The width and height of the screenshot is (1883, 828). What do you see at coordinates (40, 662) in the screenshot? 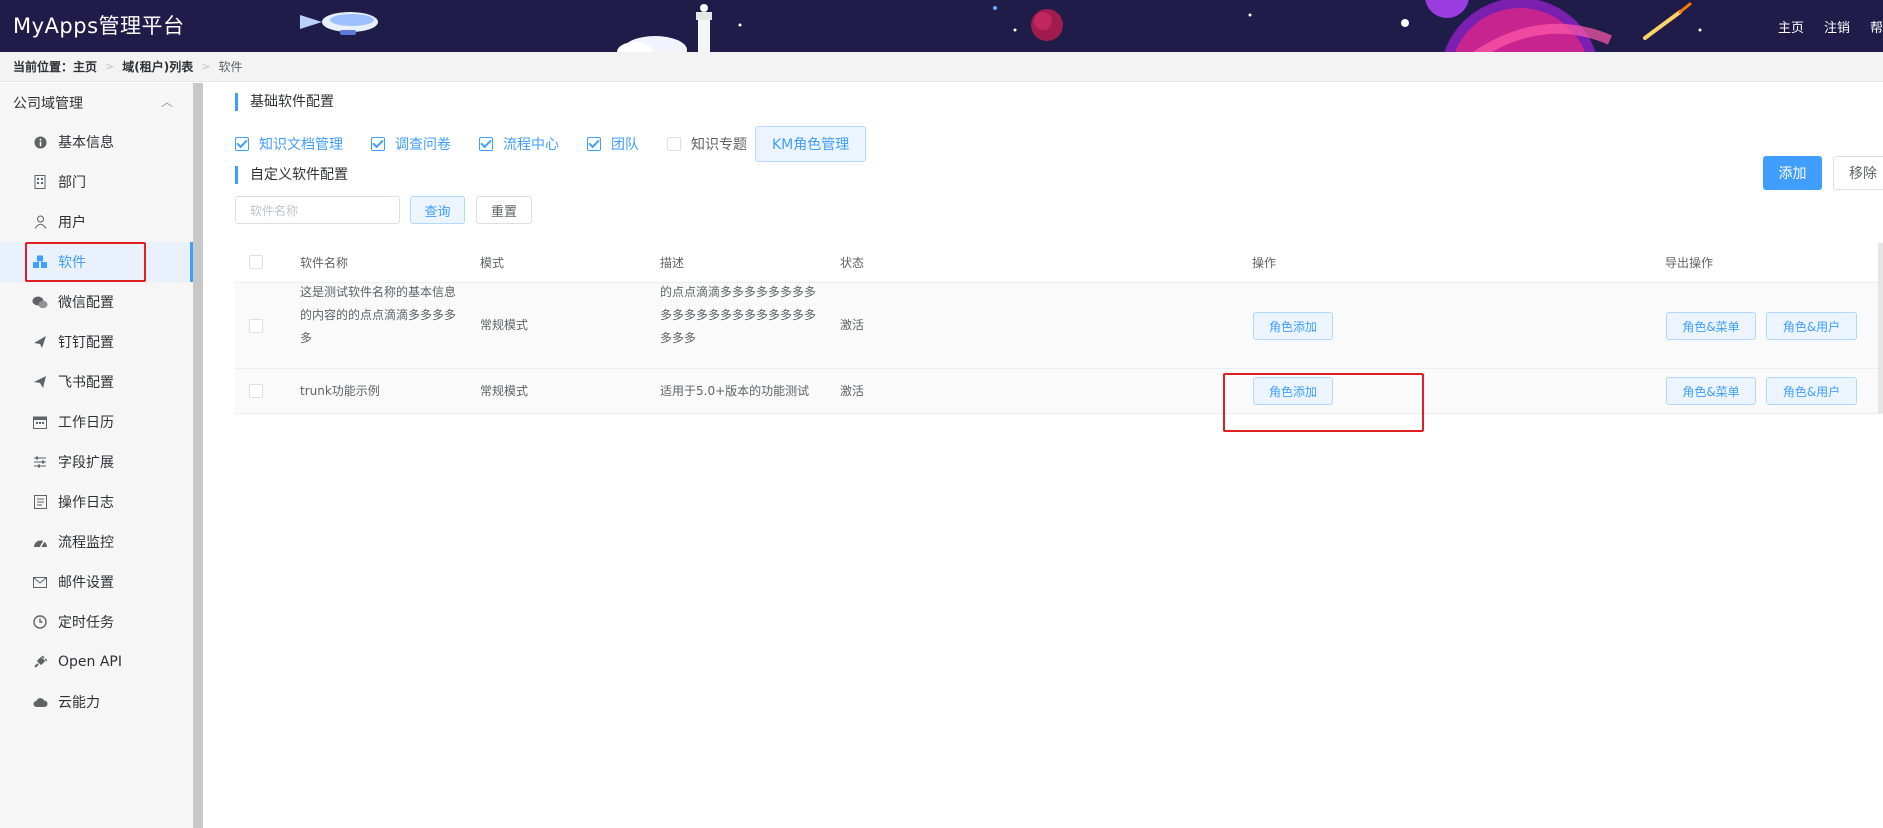
I see `plug-icon` at bounding box center [40, 662].